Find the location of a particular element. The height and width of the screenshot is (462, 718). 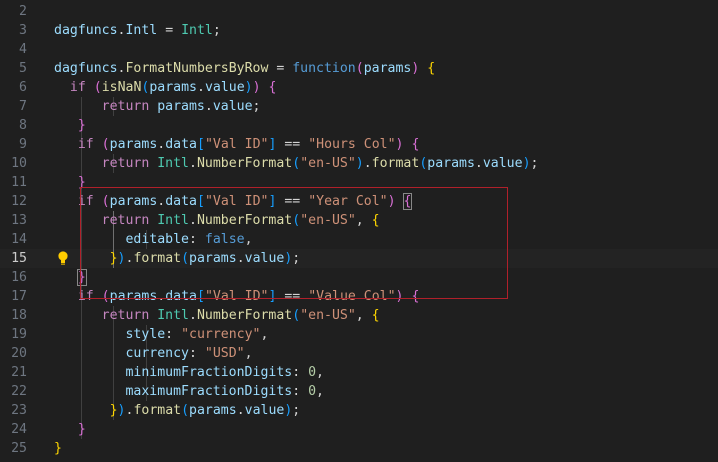

code-token: ; is located at coordinates (296, 258).